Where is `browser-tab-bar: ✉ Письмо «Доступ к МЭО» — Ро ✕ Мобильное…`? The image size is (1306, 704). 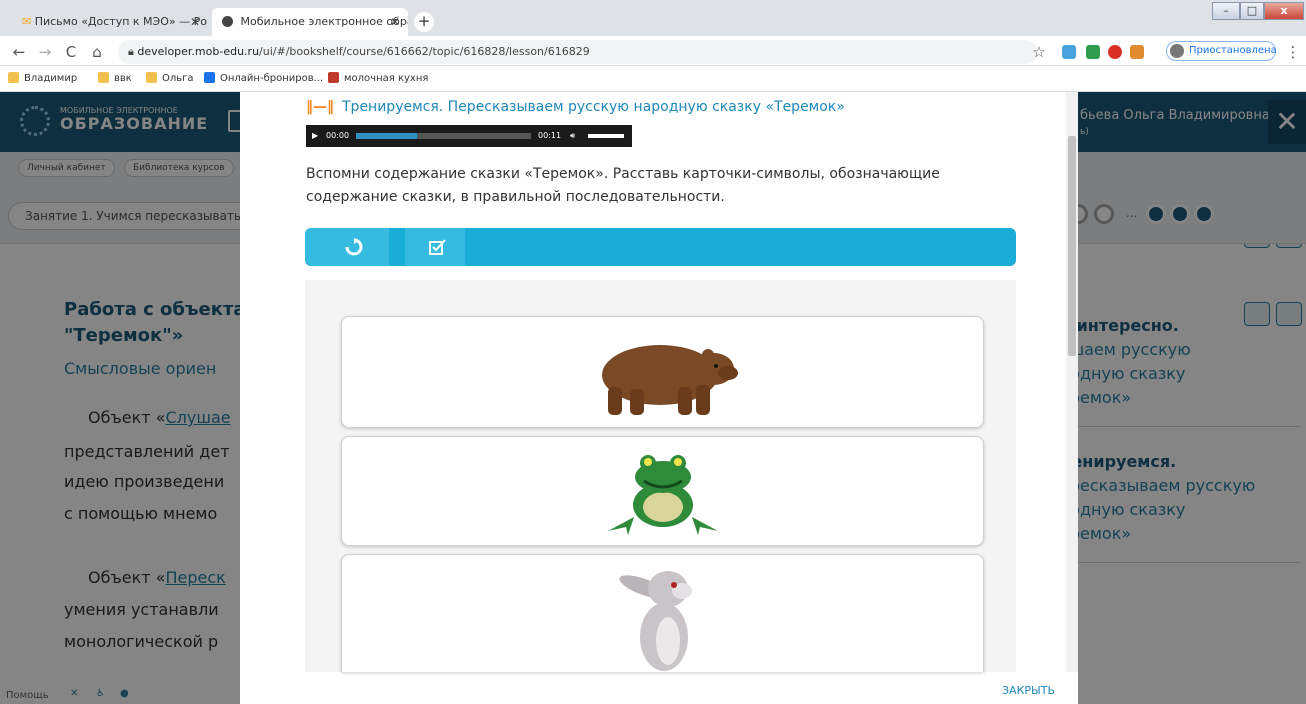 browser-tab-bar: ✉ Письмо «Доступ к МЭО» — Ро ✕ Мобильное… is located at coordinates (653, 18).